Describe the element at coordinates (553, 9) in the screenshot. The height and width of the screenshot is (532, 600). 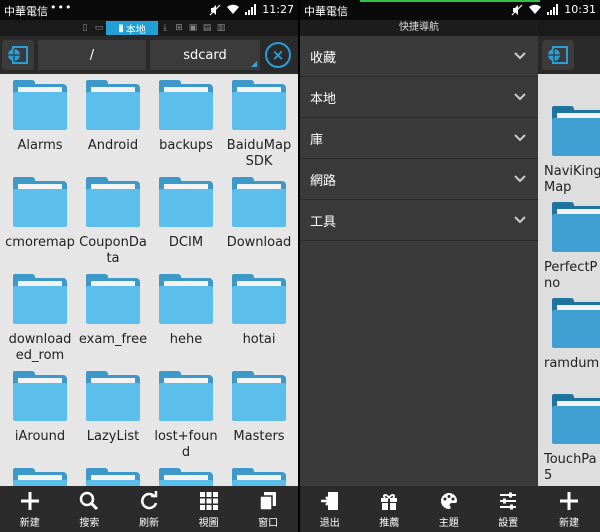
I see `signal-icon` at that location.